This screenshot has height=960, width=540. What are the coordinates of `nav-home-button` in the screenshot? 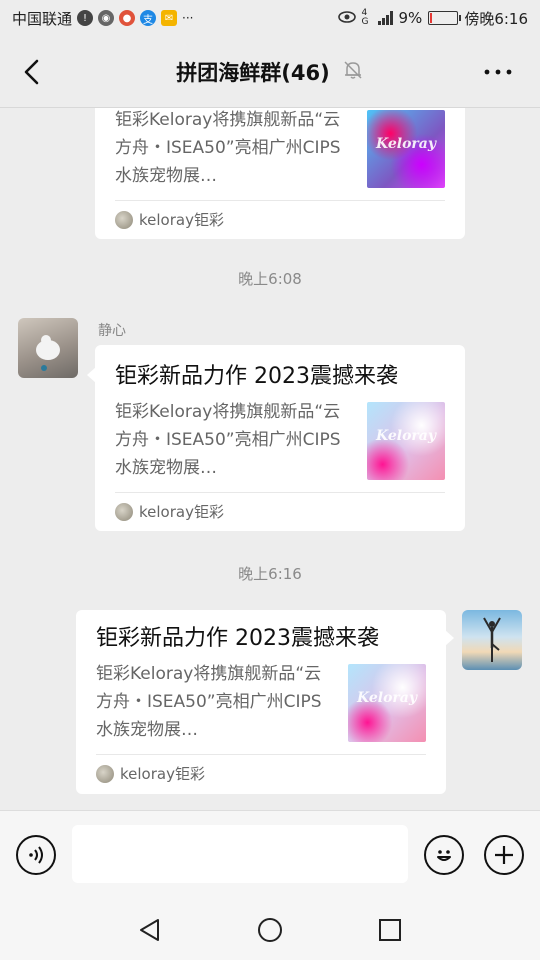 It's located at (270, 930).